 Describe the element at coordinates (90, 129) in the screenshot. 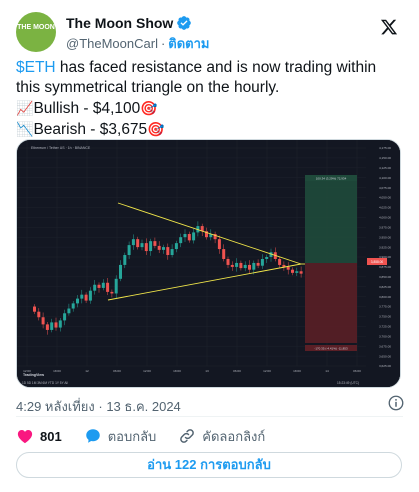

I see `bearish-label: Bearish - $3,675` at that location.